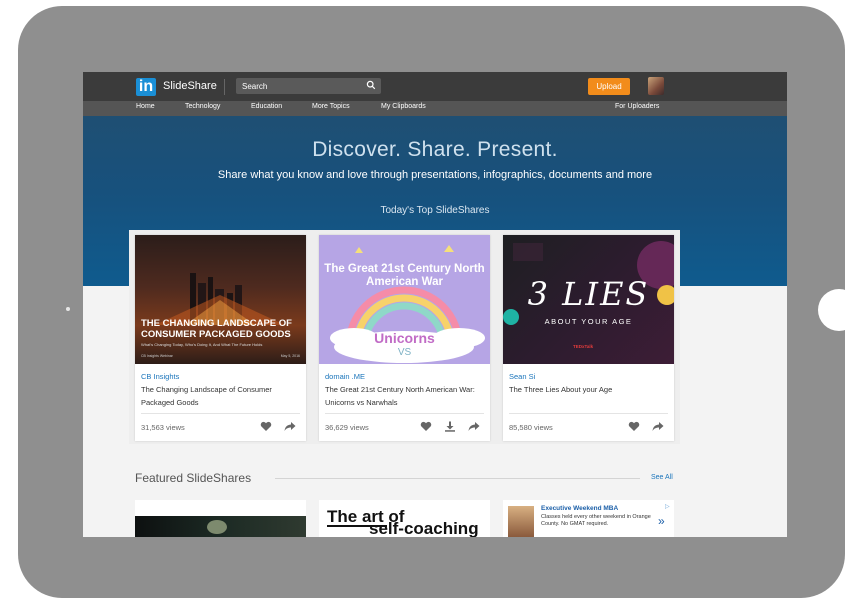 The width and height of the screenshot is (845, 598). Describe the element at coordinates (583, 346) in the screenshot. I see `tedx-tag: TEDxTalk` at that location.